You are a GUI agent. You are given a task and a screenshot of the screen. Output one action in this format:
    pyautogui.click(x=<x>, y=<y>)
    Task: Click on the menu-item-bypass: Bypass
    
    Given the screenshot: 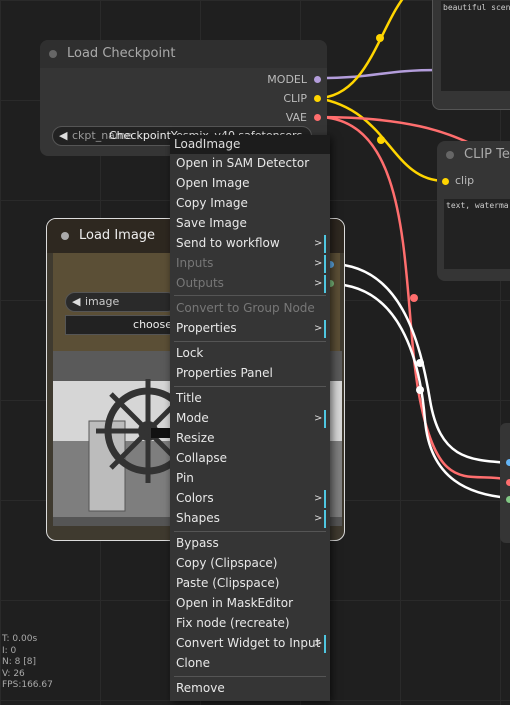 What is the action you would take?
    pyautogui.click(x=250, y=544)
    